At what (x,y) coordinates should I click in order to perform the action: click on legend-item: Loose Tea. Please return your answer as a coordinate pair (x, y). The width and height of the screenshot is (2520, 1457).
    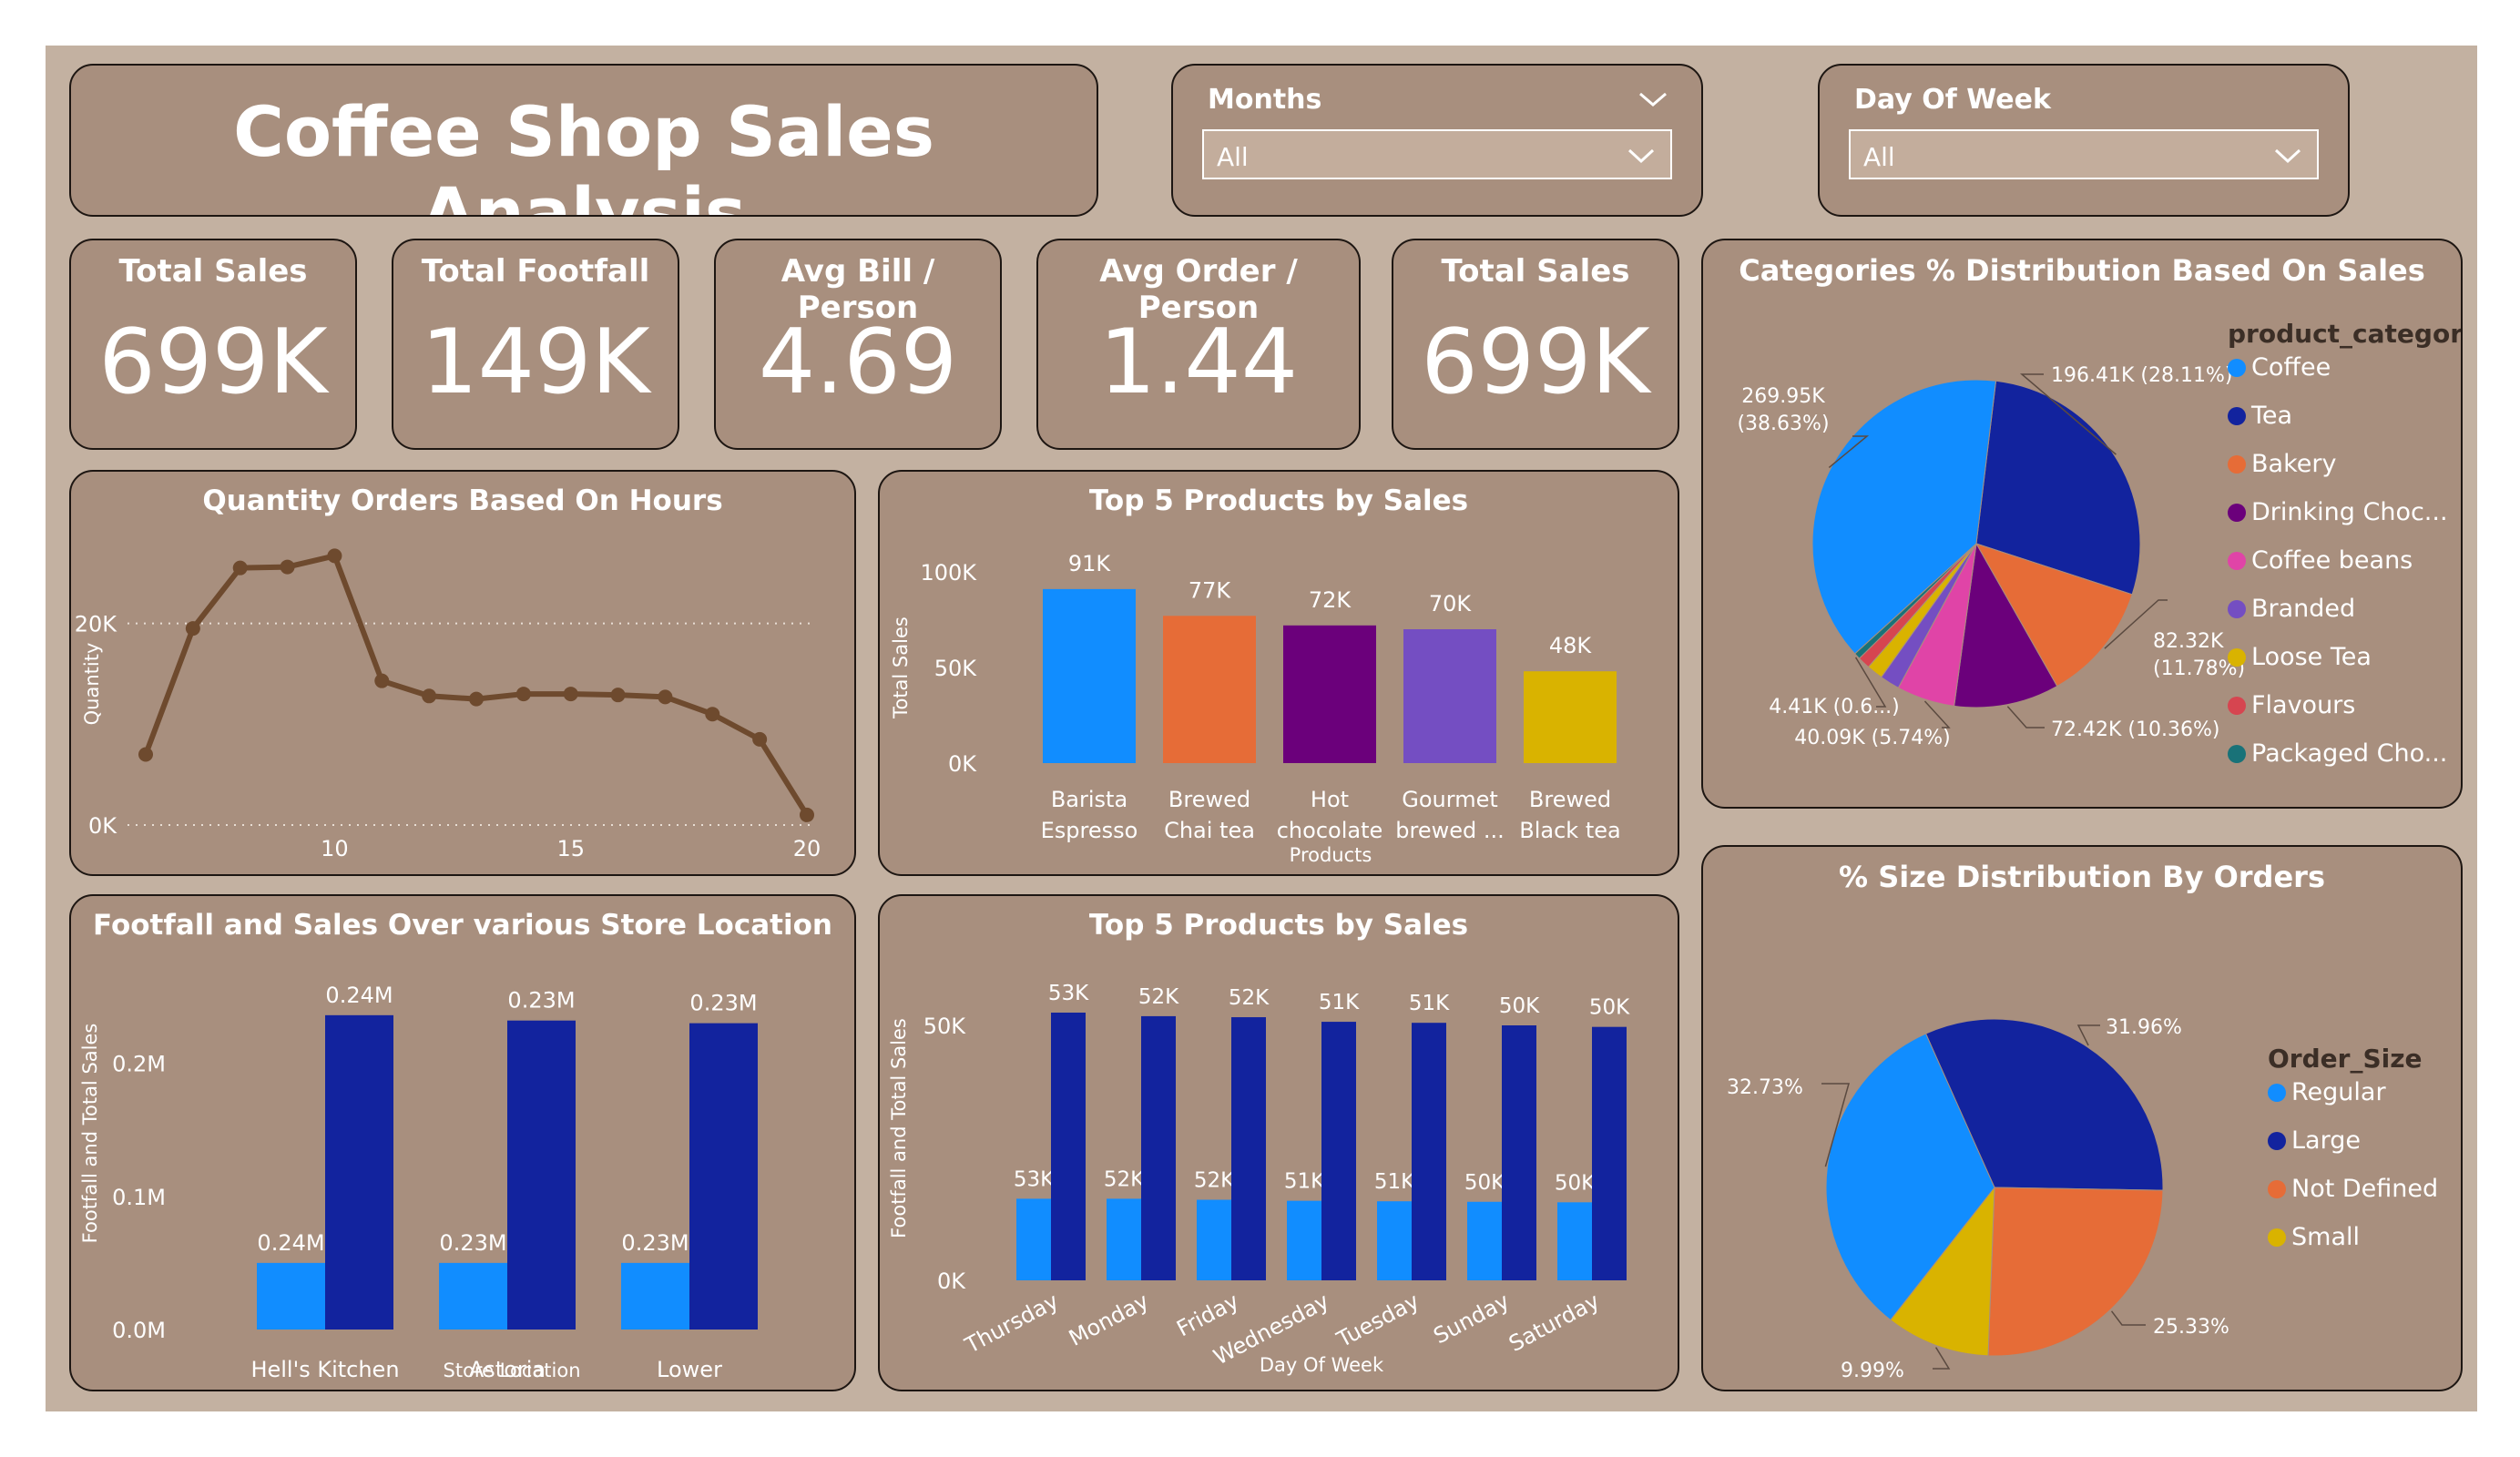
    Looking at the image, I should click on (2300, 657).